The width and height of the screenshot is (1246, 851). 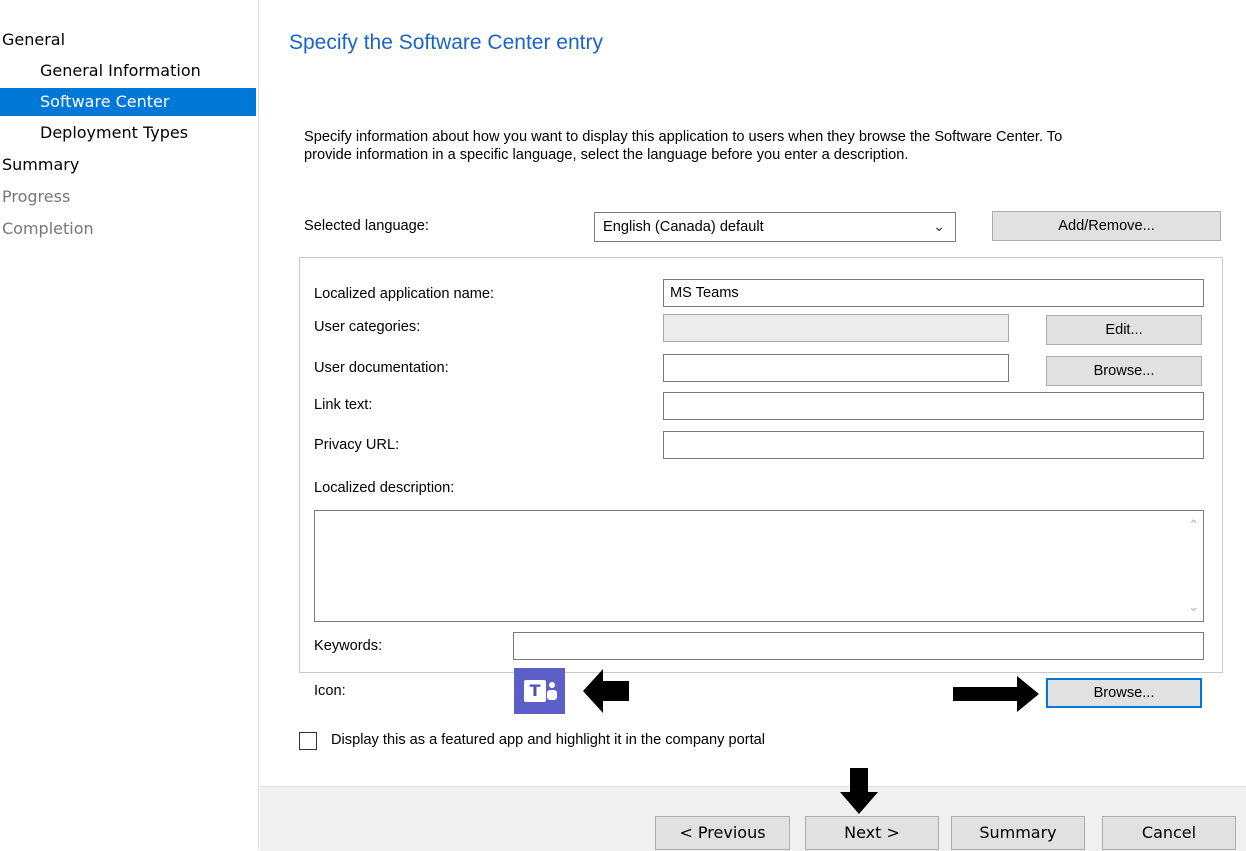 What do you see at coordinates (933, 445) in the screenshot?
I see `privacy-url-input` at bounding box center [933, 445].